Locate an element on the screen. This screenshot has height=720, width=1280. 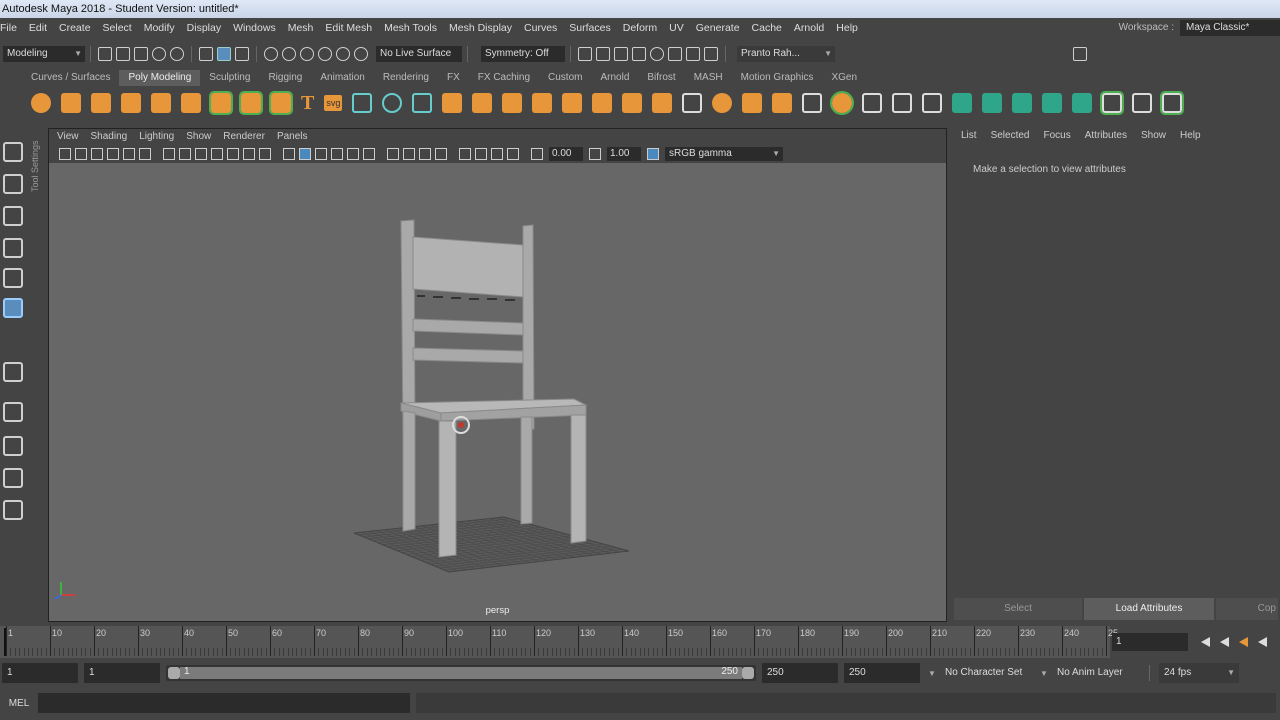
tab-bifrost: Bifrost is located at coordinates (661, 78).